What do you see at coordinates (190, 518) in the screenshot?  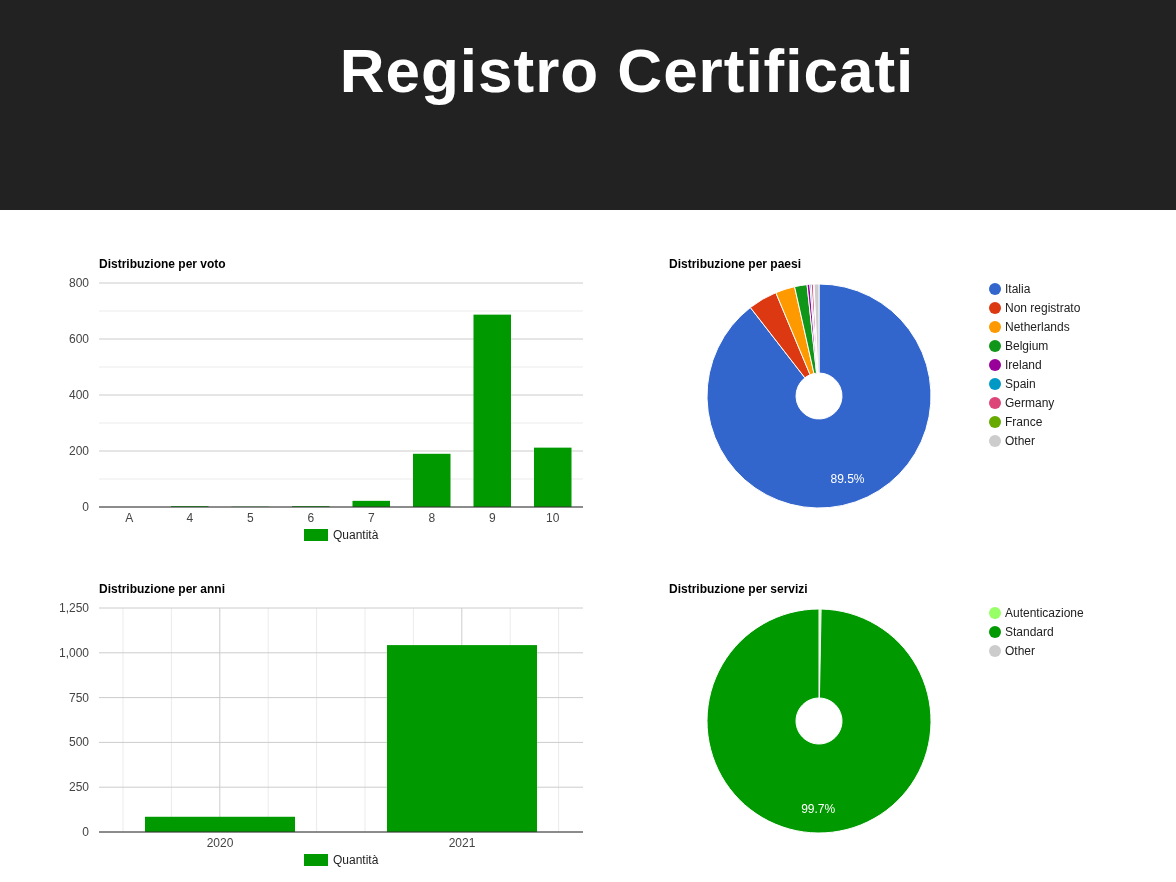 I see `axis-label: 4` at bounding box center [190, 518].